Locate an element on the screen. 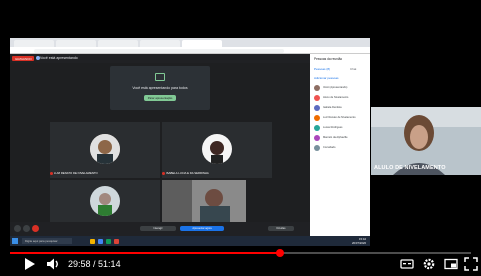 The image size is (481, 276). recording-label: GRAVANDO is located at coordinates (23, 59).